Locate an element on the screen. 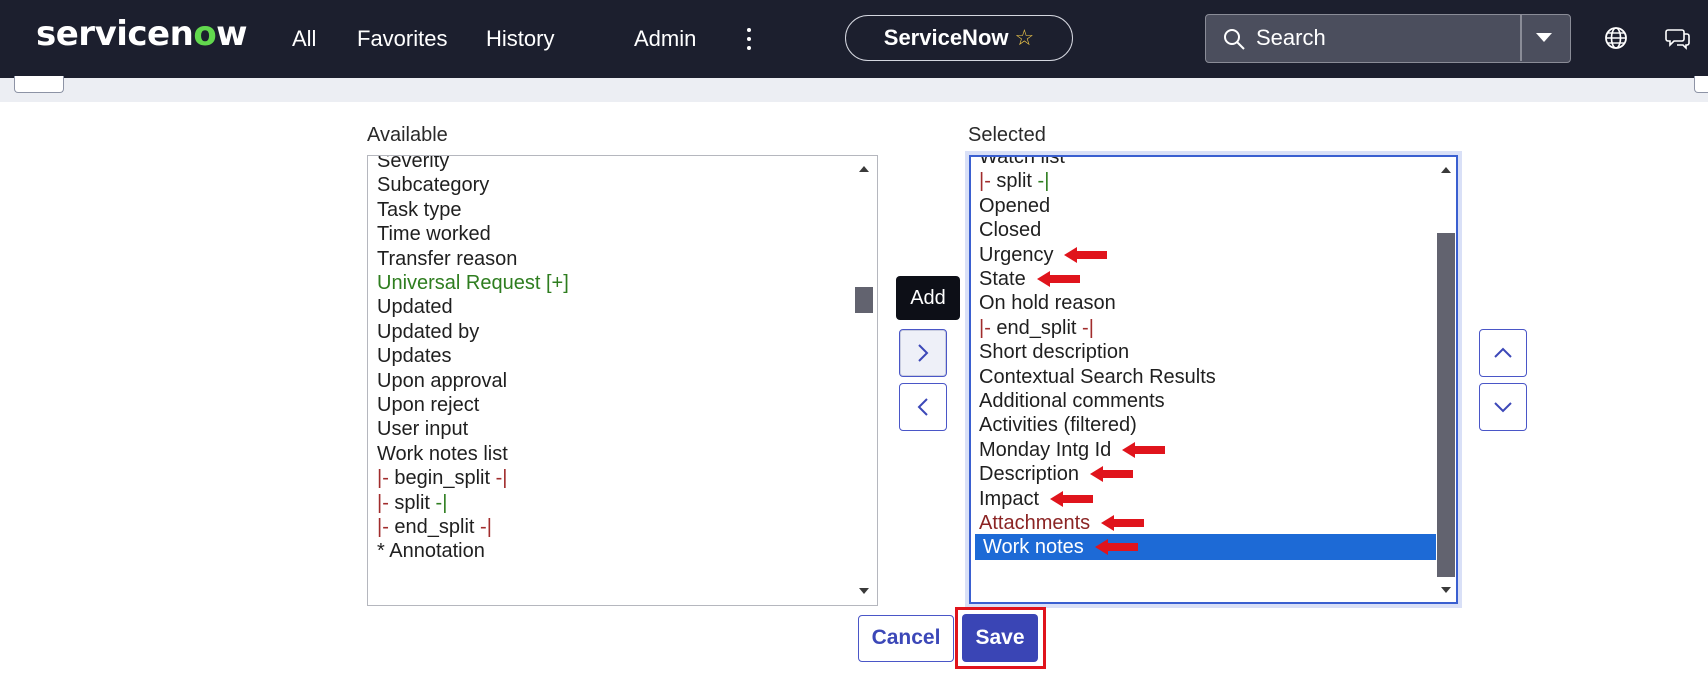  back-button is located at coordinates (39, 84).